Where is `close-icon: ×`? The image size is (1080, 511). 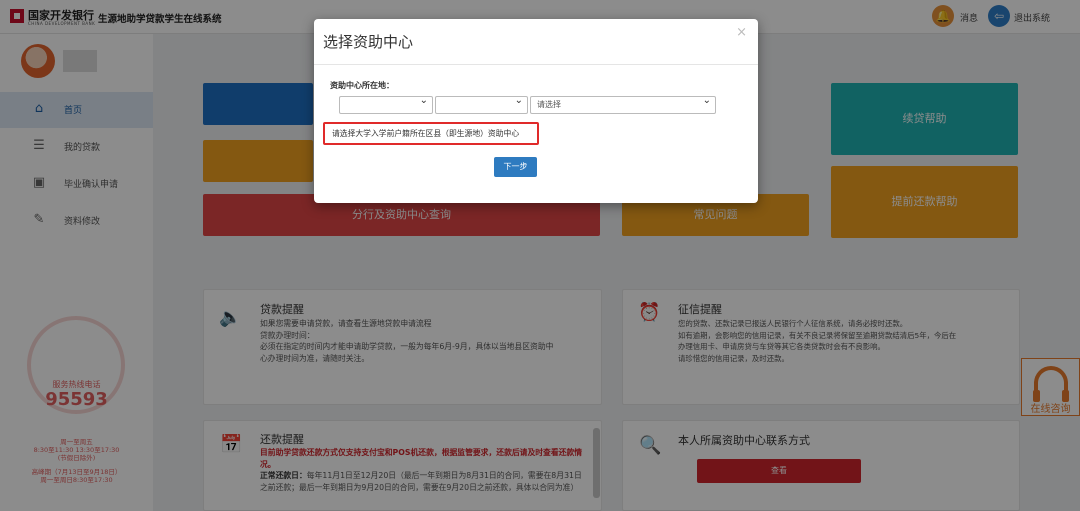
close-icon: × is located at coordinates (741, 32).